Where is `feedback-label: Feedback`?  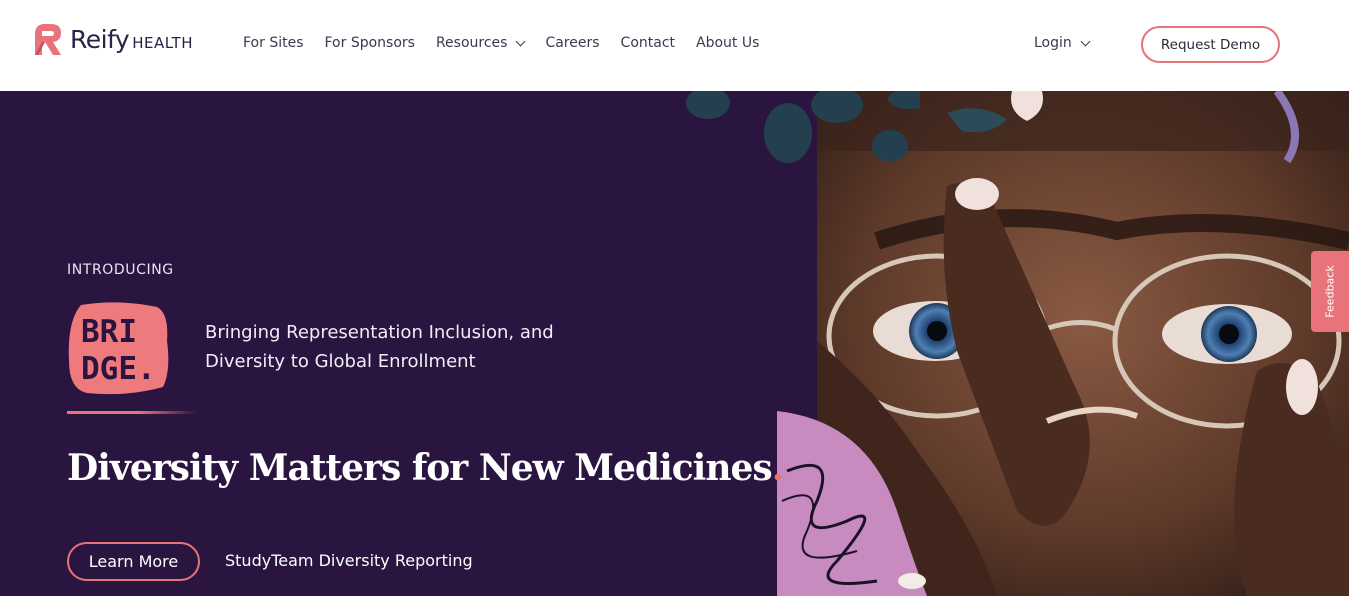
feedback-label: Feedback is located at coordinates (1330, 291).